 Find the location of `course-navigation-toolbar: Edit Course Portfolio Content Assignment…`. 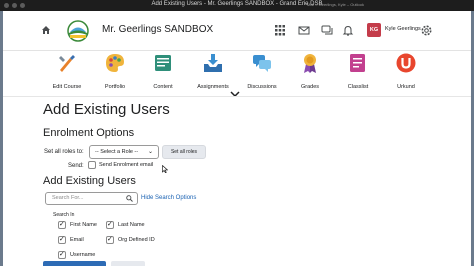

course-navigation-toolbar: Edit Course Portfolio Content Assignment… is located at coordinates (237, 72).